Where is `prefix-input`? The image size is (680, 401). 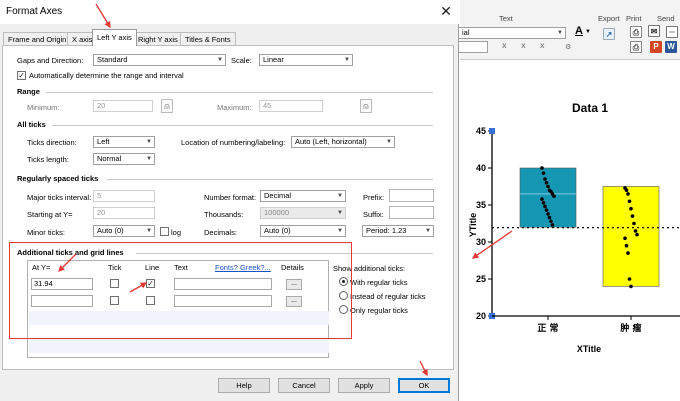
prefix-input is located at coordinates (411, 195).